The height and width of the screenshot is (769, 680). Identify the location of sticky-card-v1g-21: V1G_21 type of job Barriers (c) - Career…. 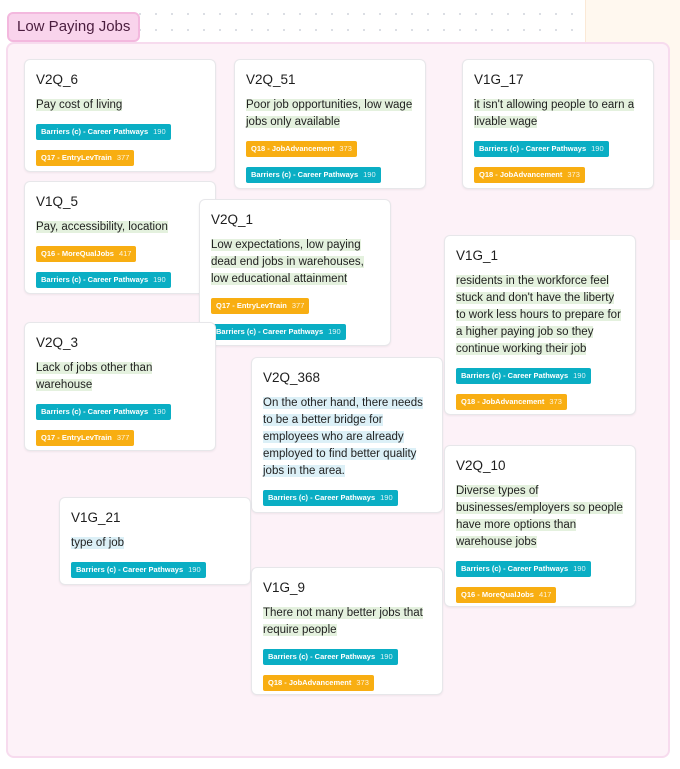
(155, 541).